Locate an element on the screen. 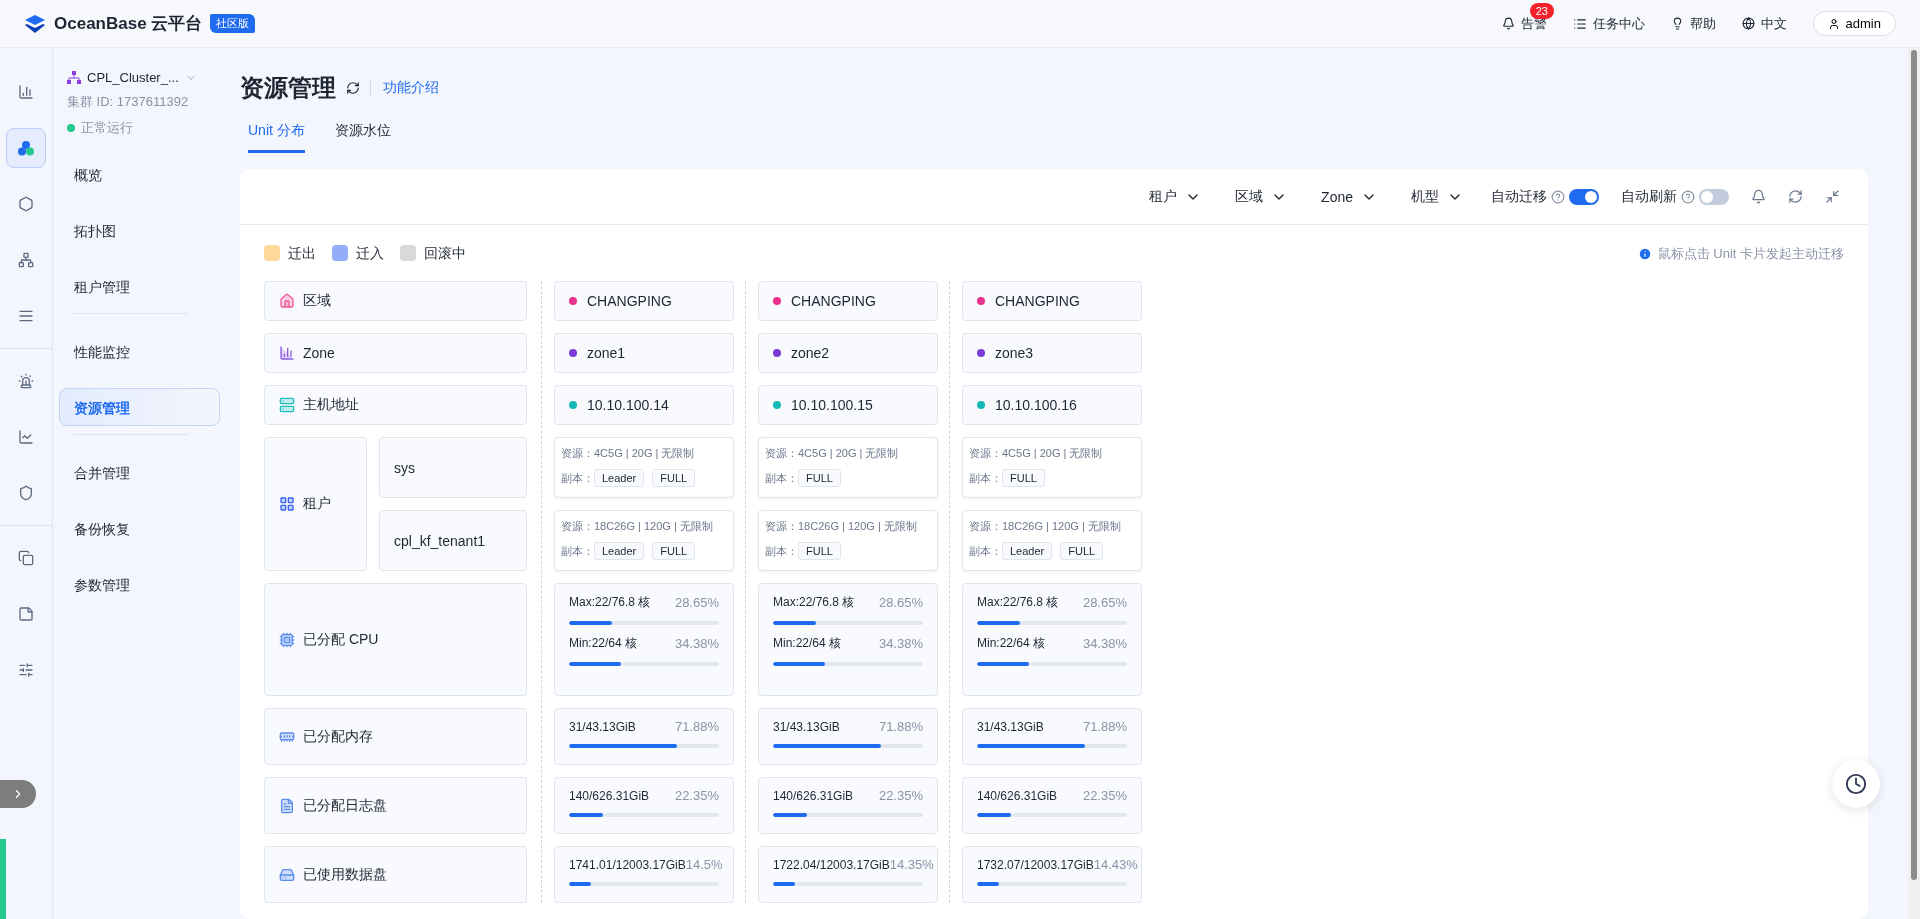  node-value: zone2 is located at coordinates (810, 353).